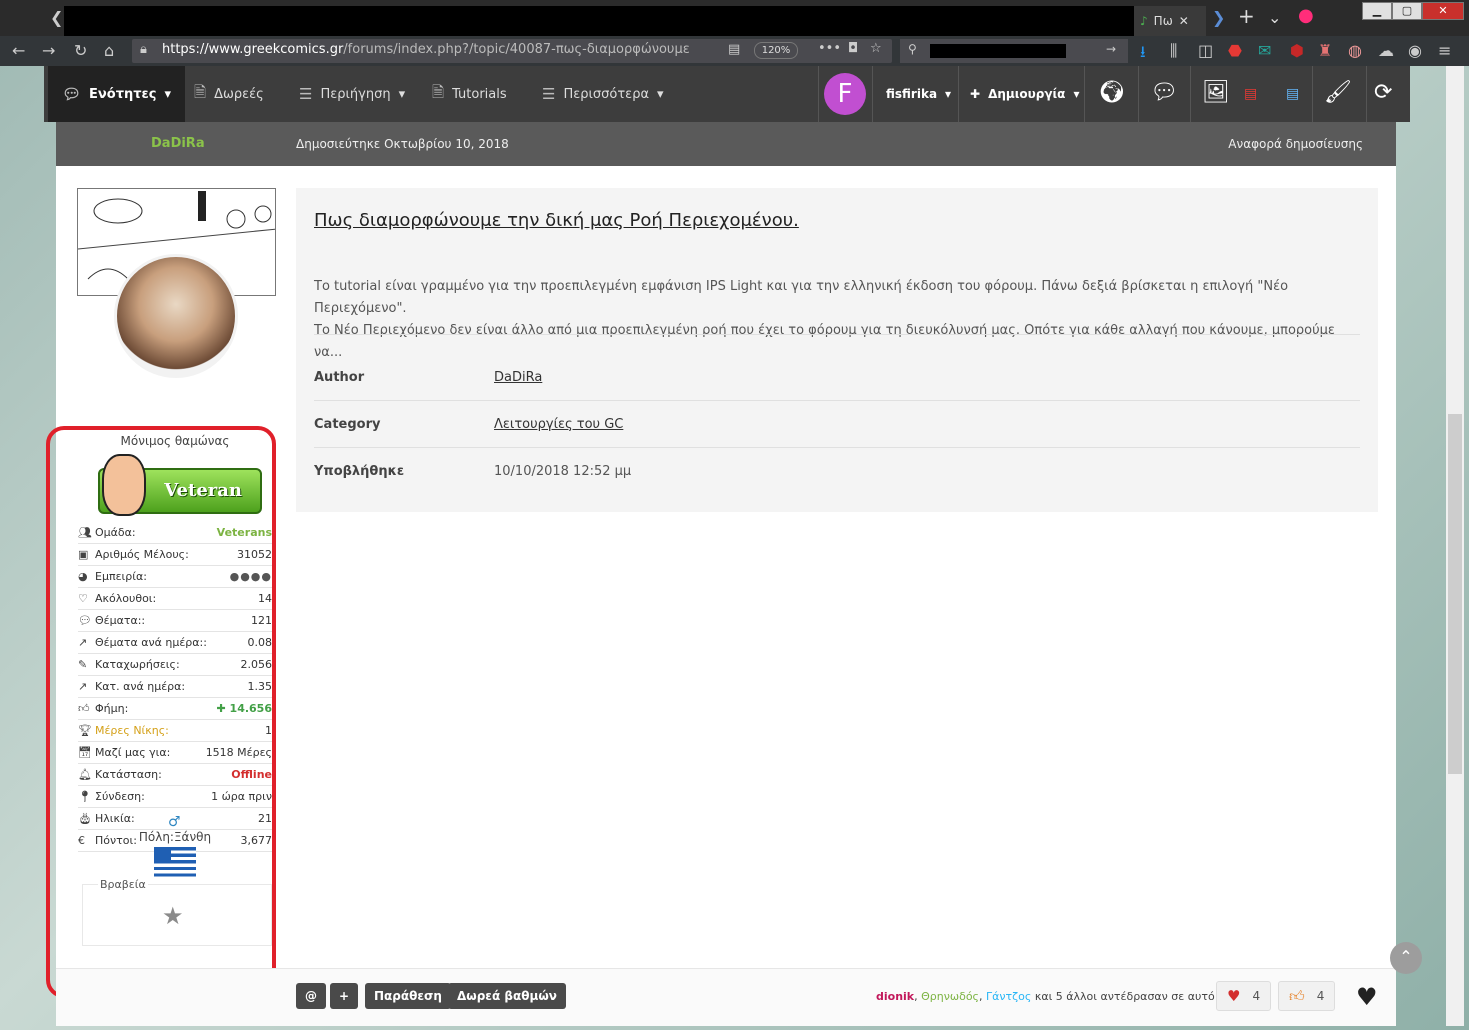 This screenshot has height=1030, width=1469. I want to click on react-heart-icon: ♥, so click(1367, 997).